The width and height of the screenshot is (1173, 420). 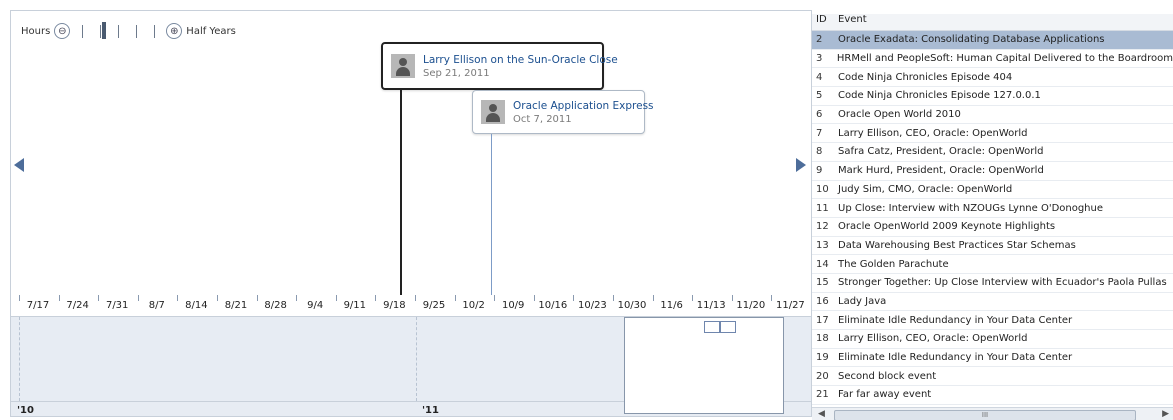 What do you see at coordinates (992, 395) in the screenshot?
I see `table-row: 21 Far far away event` at bounding box center [992, 395].